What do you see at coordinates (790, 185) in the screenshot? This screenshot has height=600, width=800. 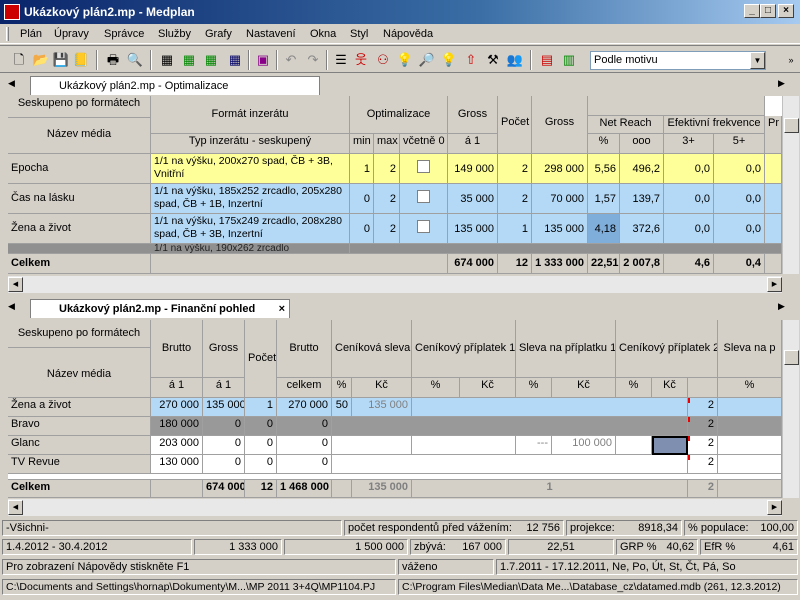 I see `opt-vertical-scrollbar` at bounding box center [790, 185].